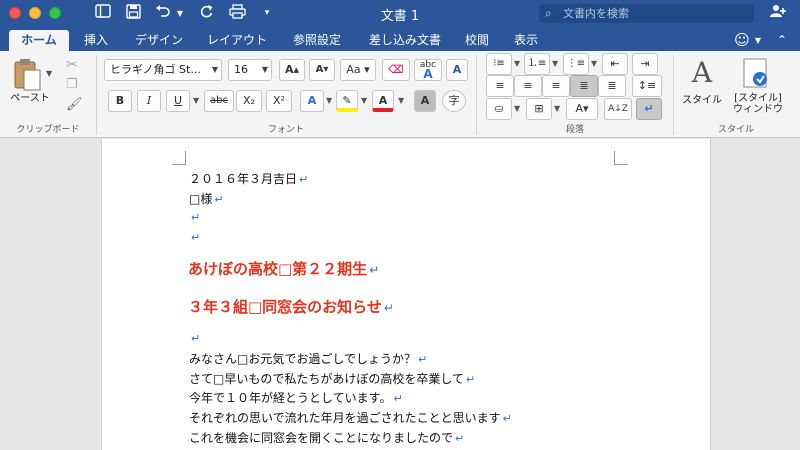 This screenshot has height=450, width=800. I want to click on underline-button: U, so click(178, 101).